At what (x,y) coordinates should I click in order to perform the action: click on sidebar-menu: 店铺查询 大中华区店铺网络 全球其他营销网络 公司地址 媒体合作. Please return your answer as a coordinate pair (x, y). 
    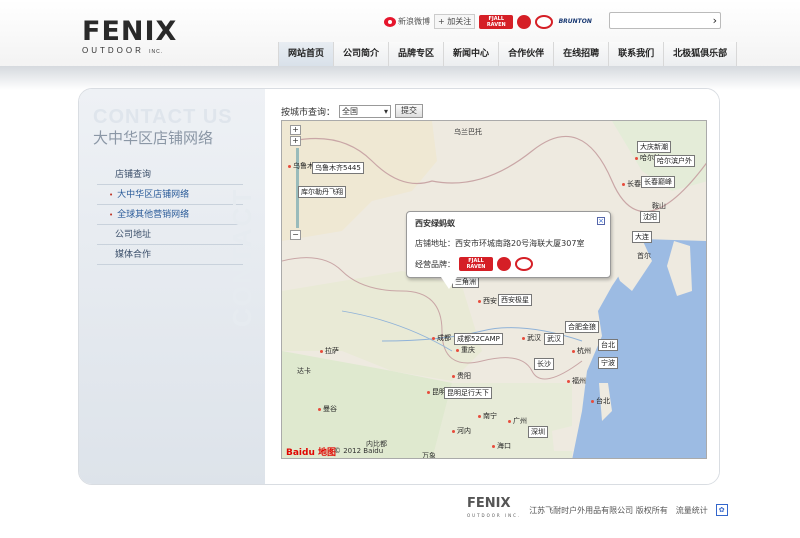
    Looking at the image, I should click on (170, 215).